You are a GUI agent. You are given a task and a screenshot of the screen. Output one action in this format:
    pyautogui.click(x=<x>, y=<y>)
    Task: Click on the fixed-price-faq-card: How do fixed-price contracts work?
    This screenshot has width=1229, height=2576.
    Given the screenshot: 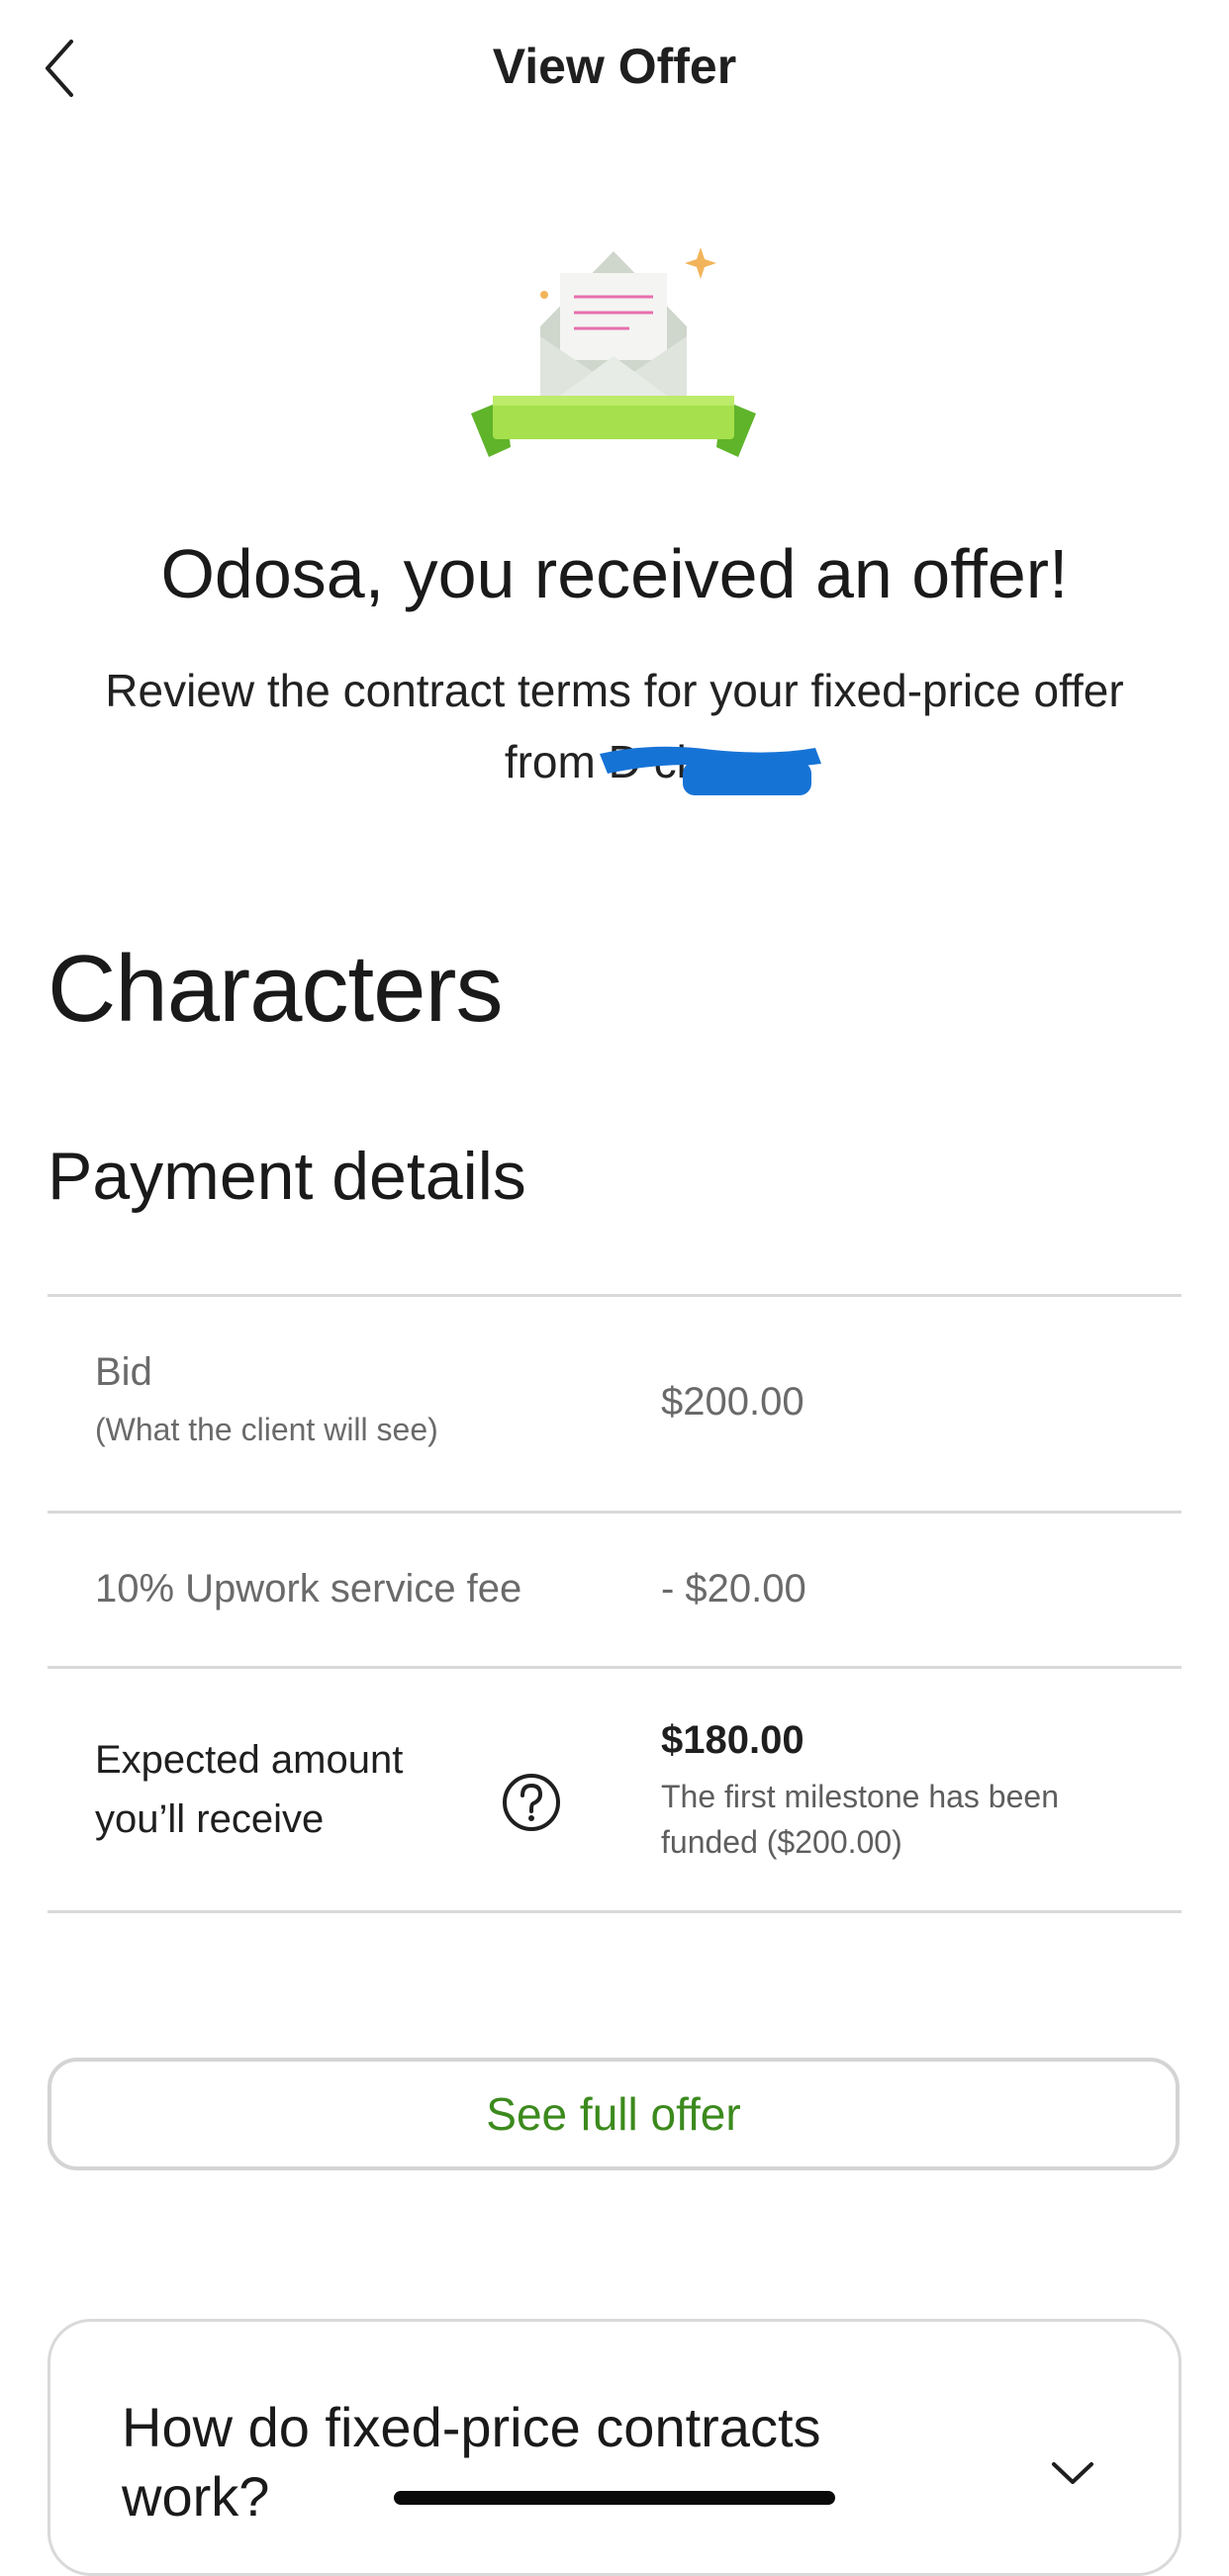 What is the action you would take?
    pyautogui.click(x=615, y=2448)
    